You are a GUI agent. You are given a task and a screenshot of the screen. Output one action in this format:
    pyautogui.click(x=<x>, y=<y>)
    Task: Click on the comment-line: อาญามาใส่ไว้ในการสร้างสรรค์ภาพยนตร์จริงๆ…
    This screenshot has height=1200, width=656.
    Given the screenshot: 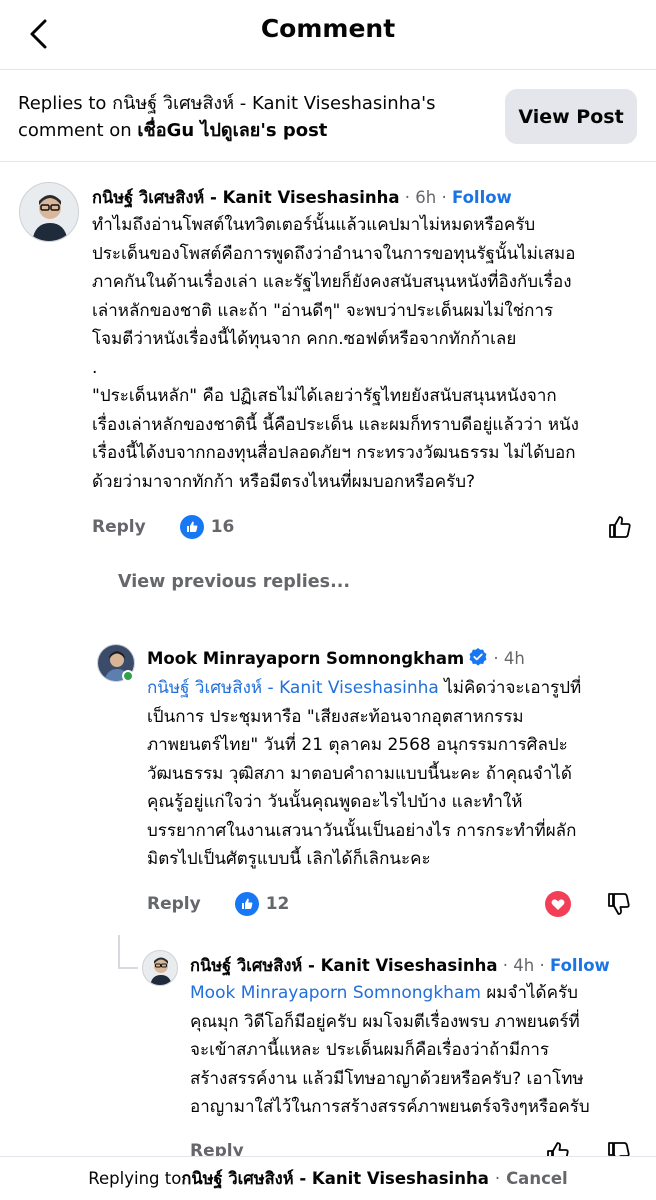 What is the action you would take?
    pyautogui.click(x=390, y=1107)
    